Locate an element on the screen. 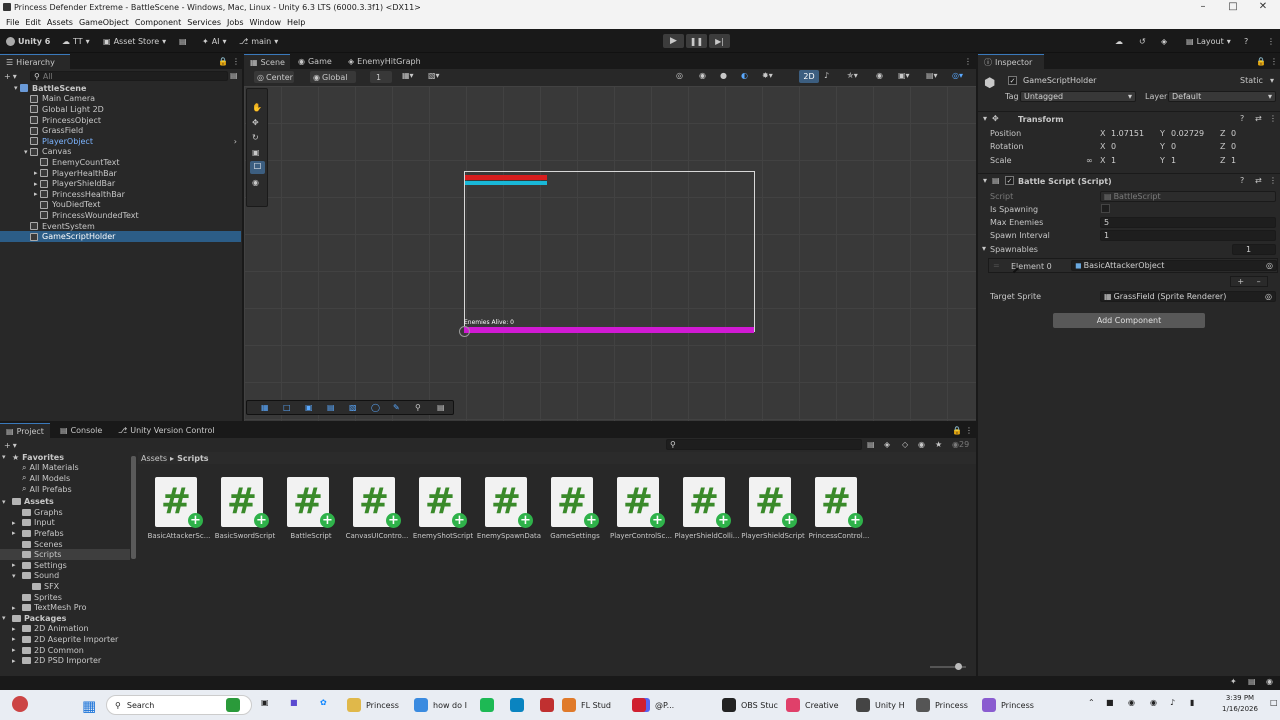 Image resolution: width=1280 pixels, height=720 pixels. tree-favorites-header: ▾ ★ Favorites is located at coordinates (65, 457).